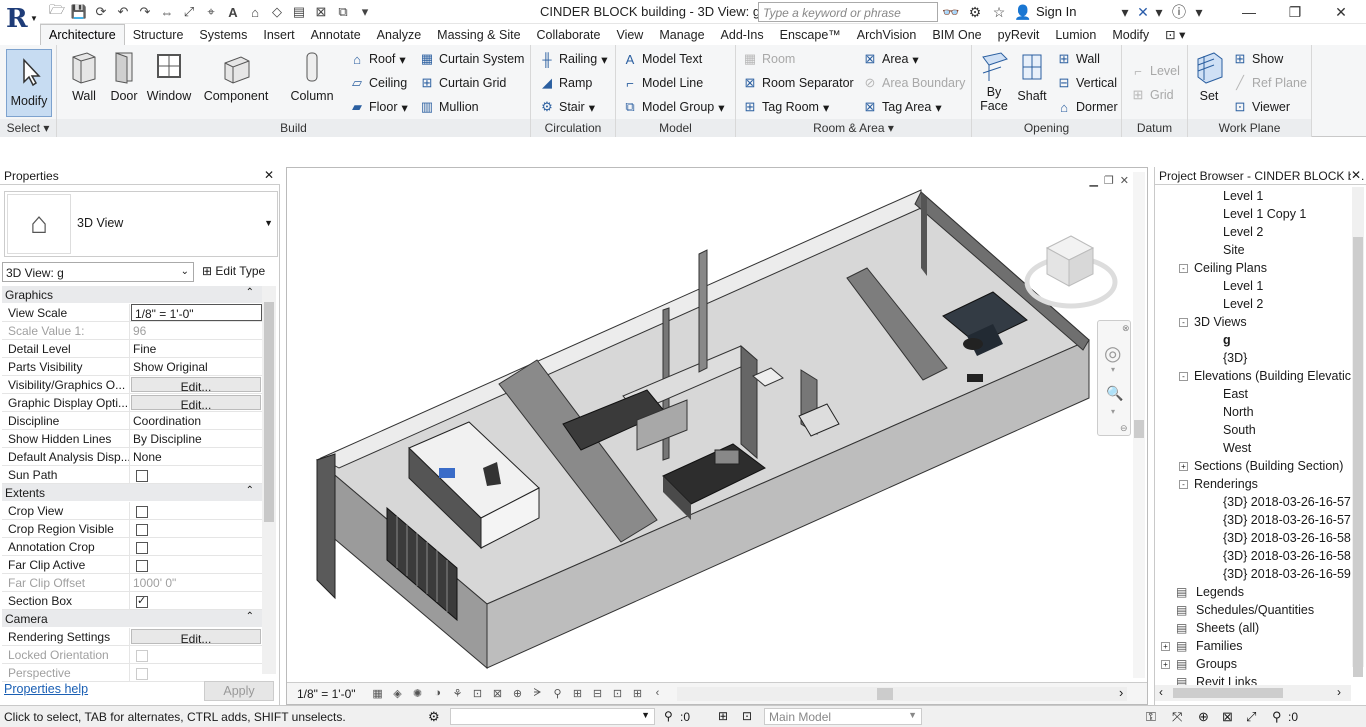 This screenshot has height=727, width=1366. What do you see at coordinates (662, 83) in the screenshot?
I see `model-line-button: ⌐ Model Line` at bounding box center [662, 83].